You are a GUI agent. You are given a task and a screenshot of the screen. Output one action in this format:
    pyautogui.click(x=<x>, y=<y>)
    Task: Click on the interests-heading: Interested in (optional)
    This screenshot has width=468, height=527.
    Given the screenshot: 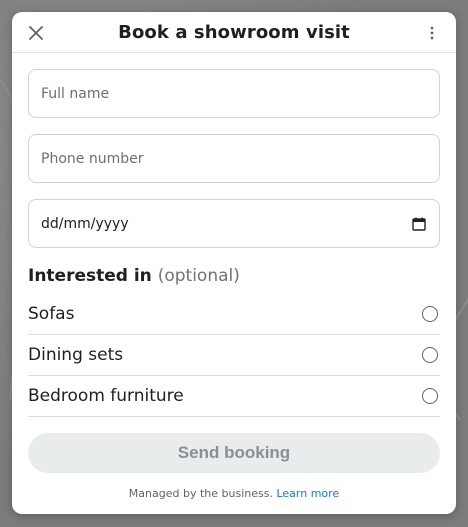 What is the action you would take?
    pyautogui.click(x=234, y=276)
    